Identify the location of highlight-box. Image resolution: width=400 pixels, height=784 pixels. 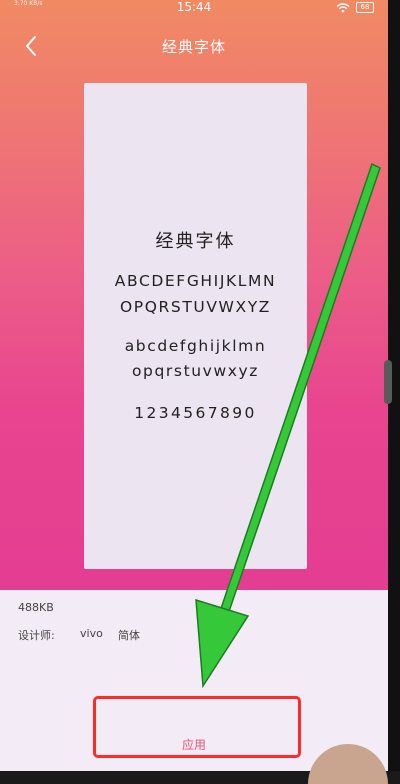
(197, 727).